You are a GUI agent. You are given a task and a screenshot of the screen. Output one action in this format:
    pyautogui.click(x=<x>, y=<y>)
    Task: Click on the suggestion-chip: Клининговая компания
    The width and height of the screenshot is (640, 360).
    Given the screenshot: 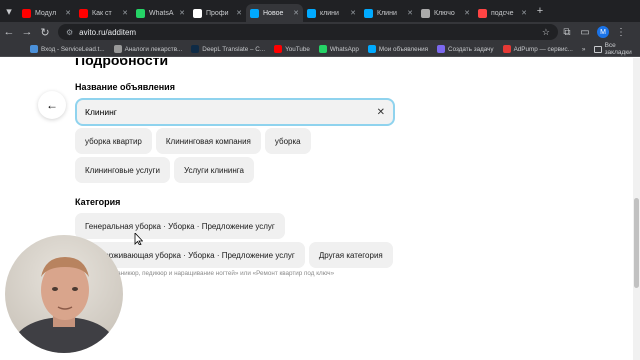 What is the action you would take?
    pyautogui.click(x=208, y=141)
    